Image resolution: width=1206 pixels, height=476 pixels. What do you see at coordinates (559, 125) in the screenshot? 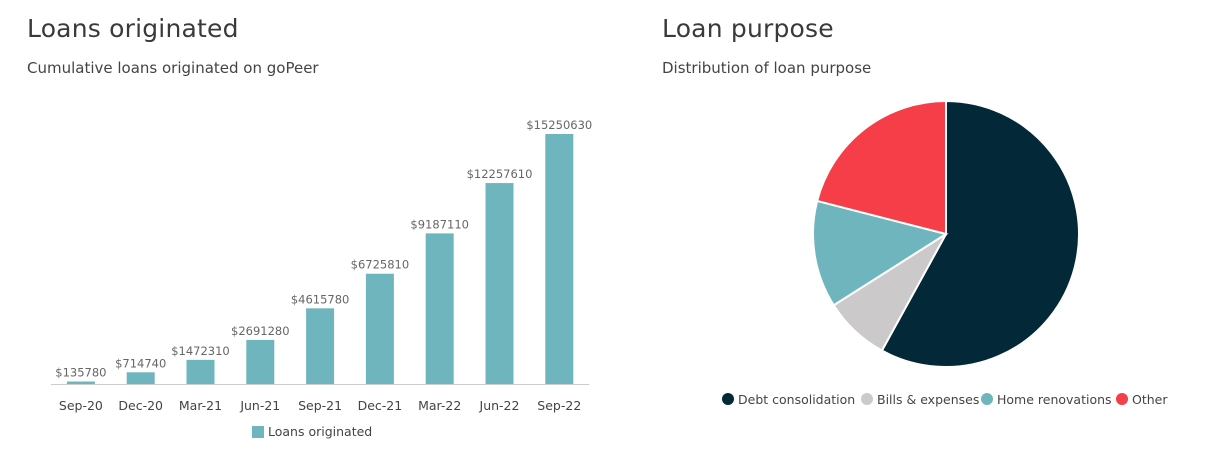
I see `bar-value-label: $15250630` at bounding box center [559, 125].